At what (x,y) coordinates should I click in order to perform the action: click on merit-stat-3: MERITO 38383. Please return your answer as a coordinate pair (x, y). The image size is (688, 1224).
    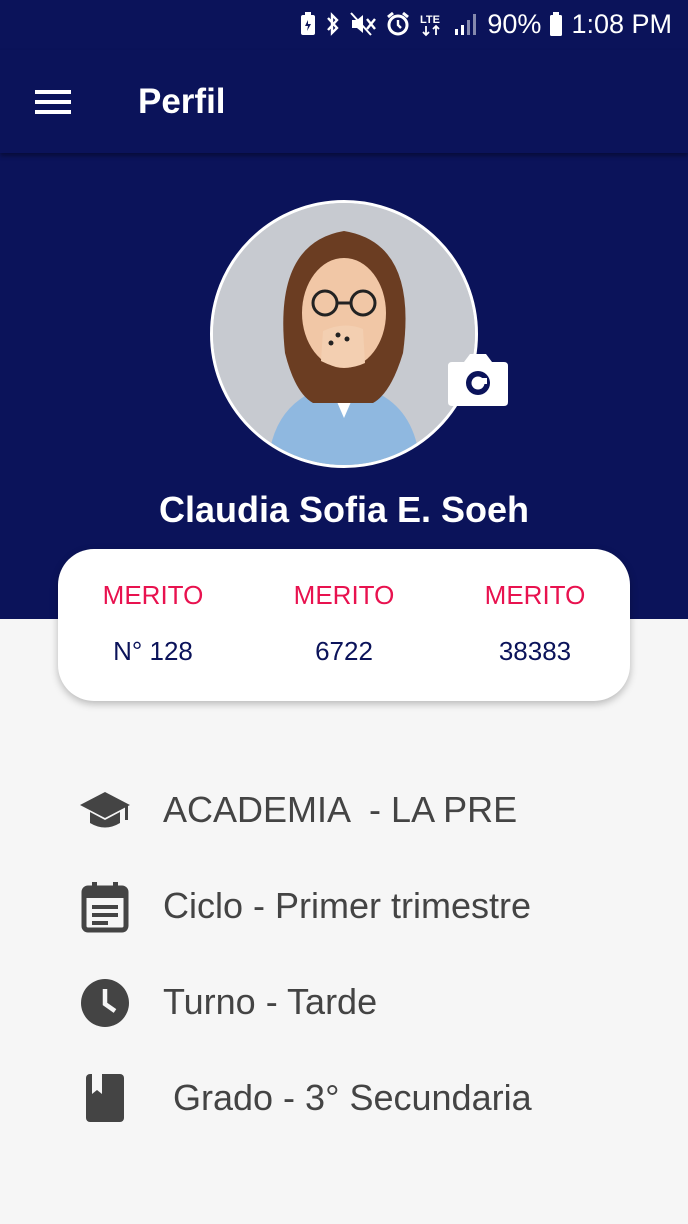
    Looking at the image, I should click on (535, 623).